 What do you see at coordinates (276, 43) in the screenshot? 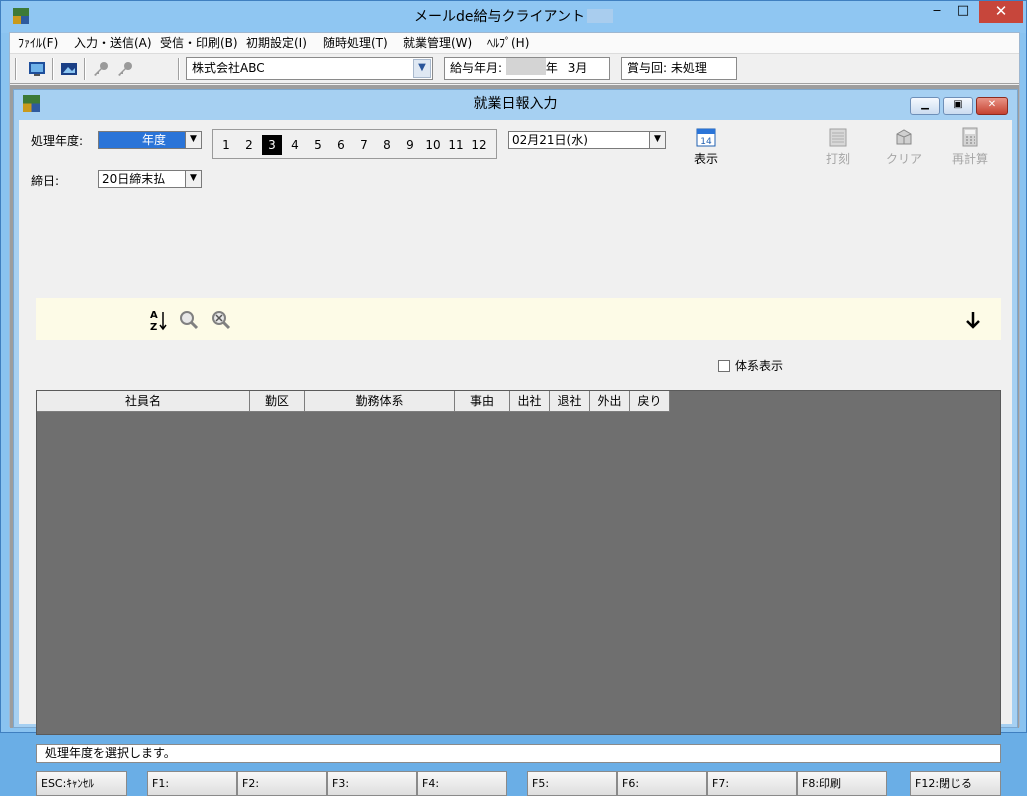
I see `menu-initial-settings: 初期設定(I)` at bounding box center [276, 43].